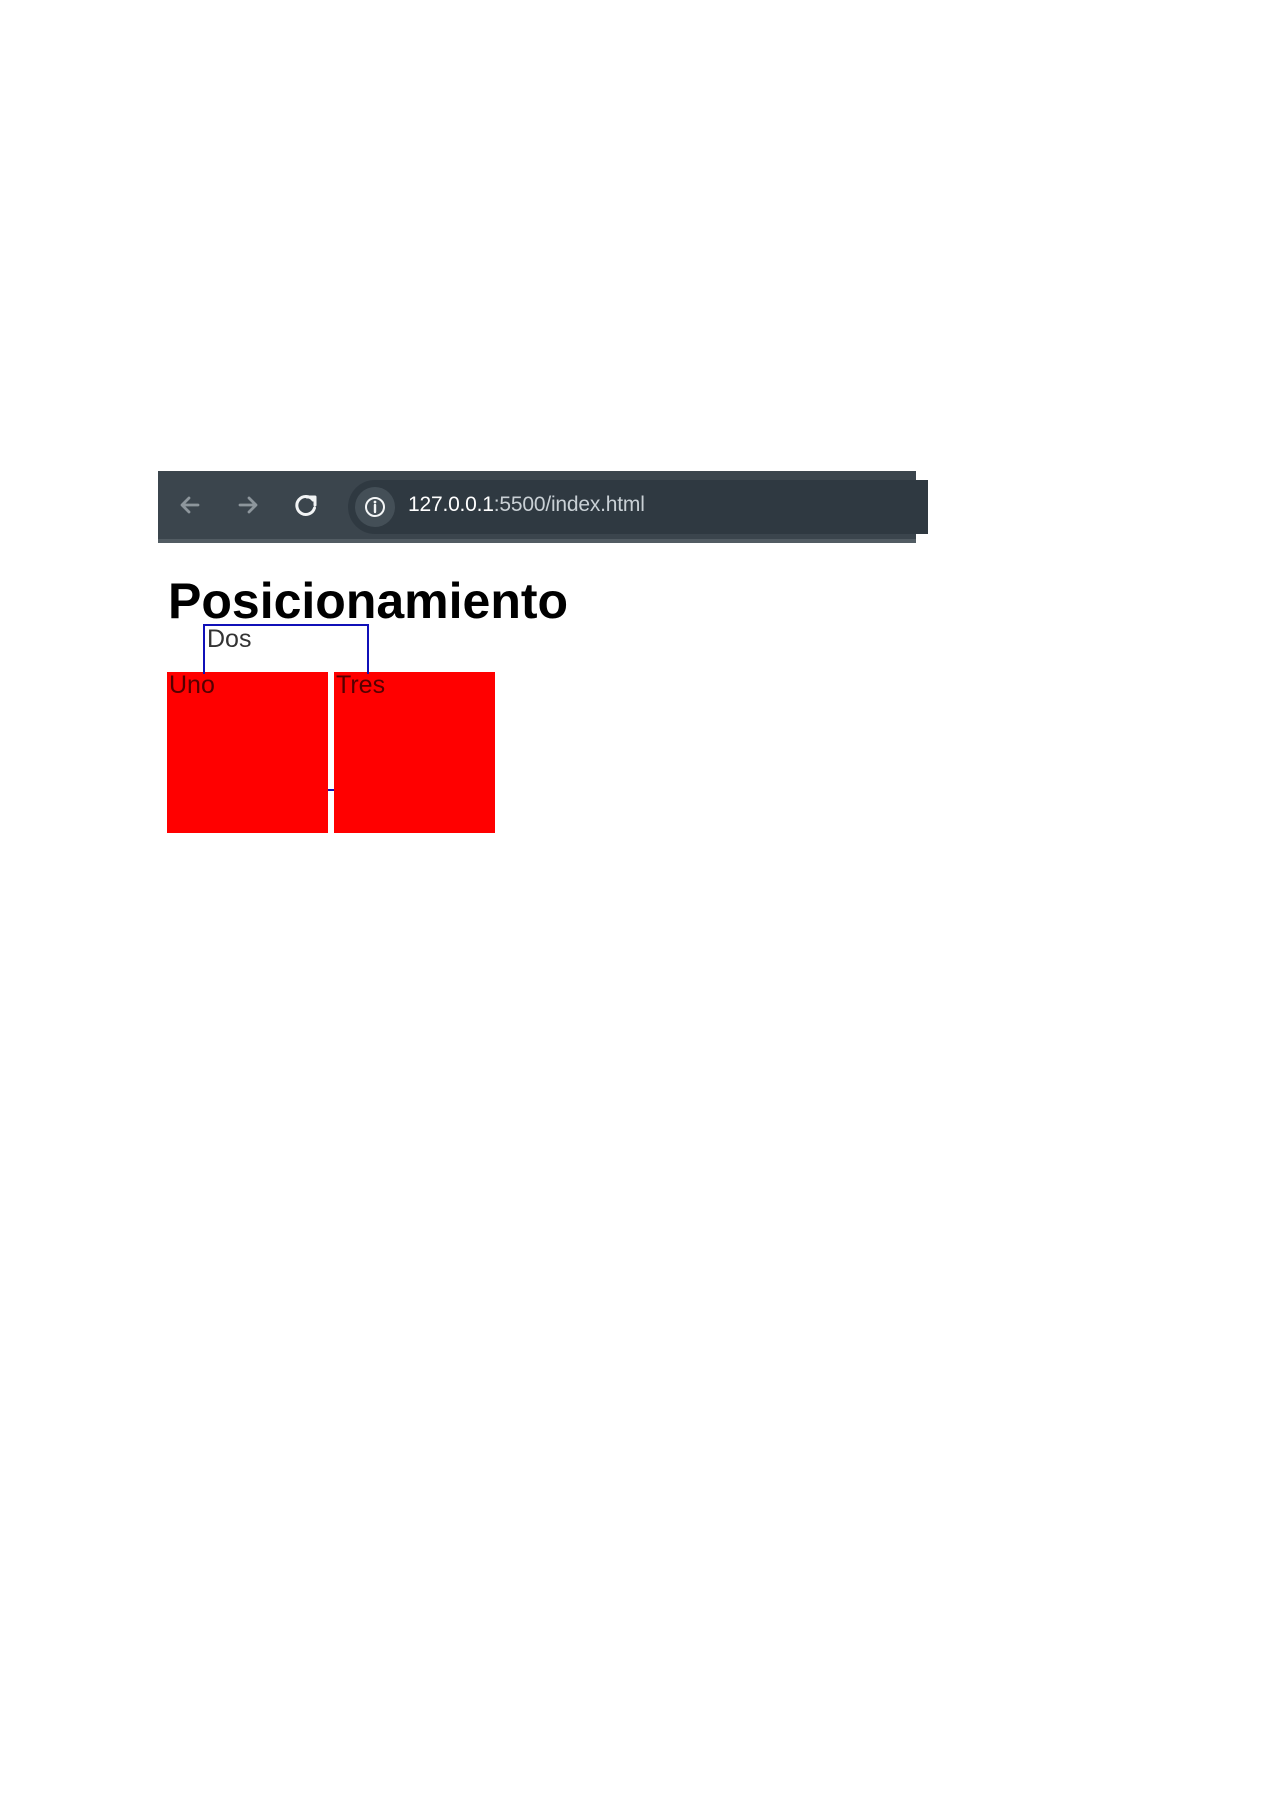 This screenshot has width=1274, height=1800. I want to click on arrow-left-icon, so click(190, 505).